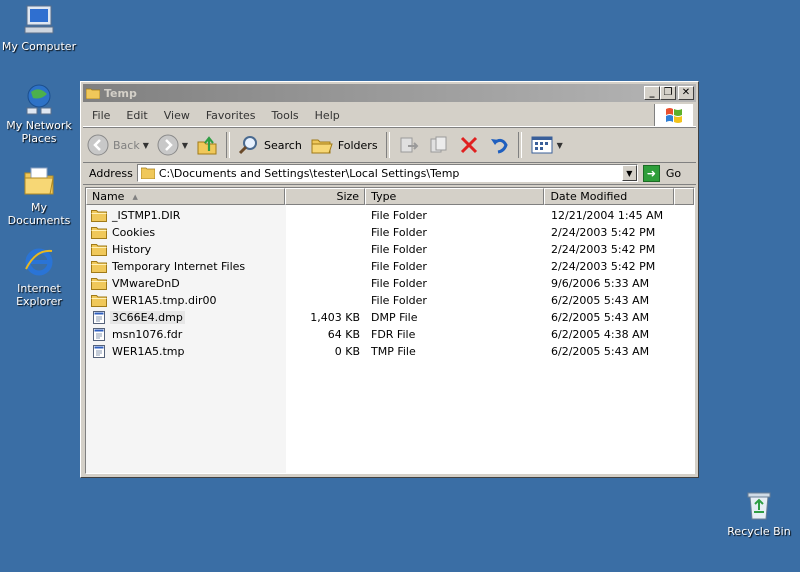  Describe the element at coordinates (39, 195) in the screenshot. I see `desktop-icon-my-documents: My Documents` at that location.